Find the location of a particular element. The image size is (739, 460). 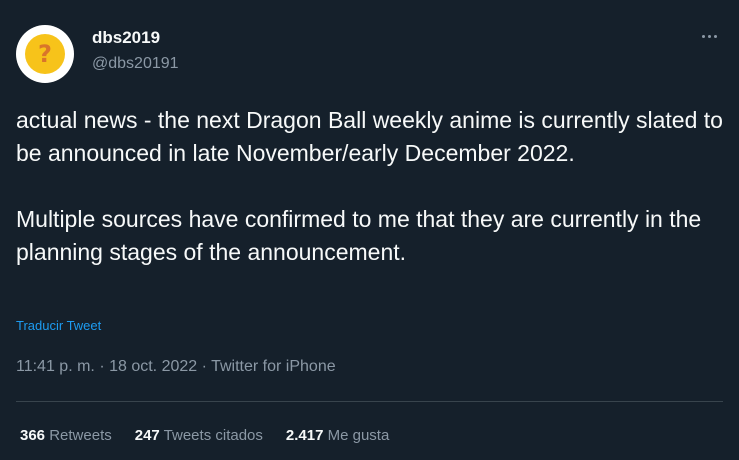

avatar-question-mark-icon: ? is located at coordinates (45, 54).